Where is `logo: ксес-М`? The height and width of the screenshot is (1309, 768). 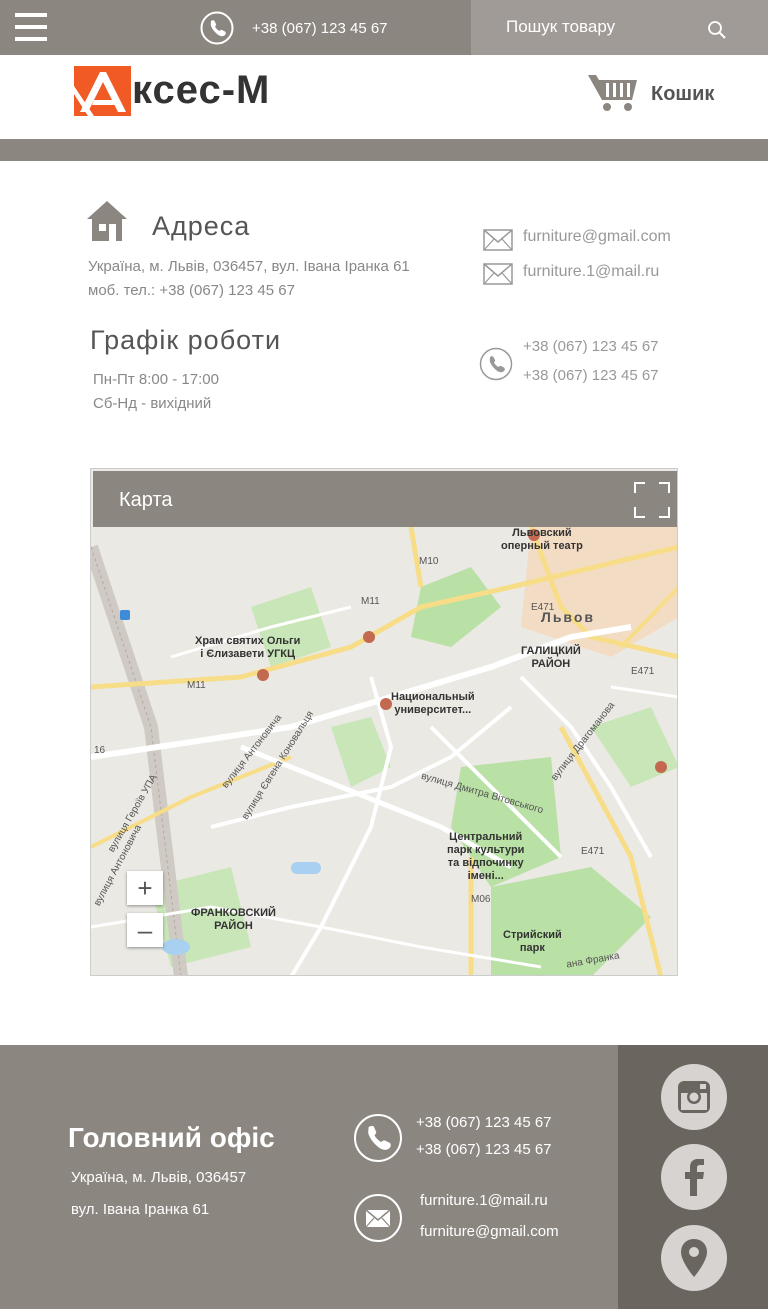 logo: ксес-М is located at coordinates (189, 92).